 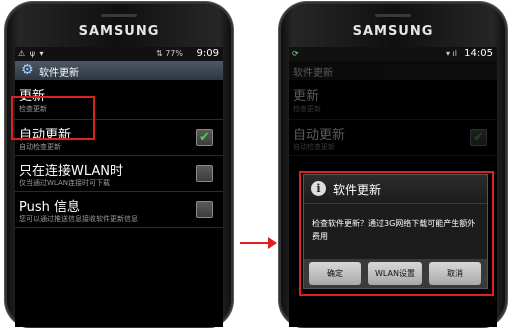 I want to click on clock: 9:09, so click(x=207, y=53).